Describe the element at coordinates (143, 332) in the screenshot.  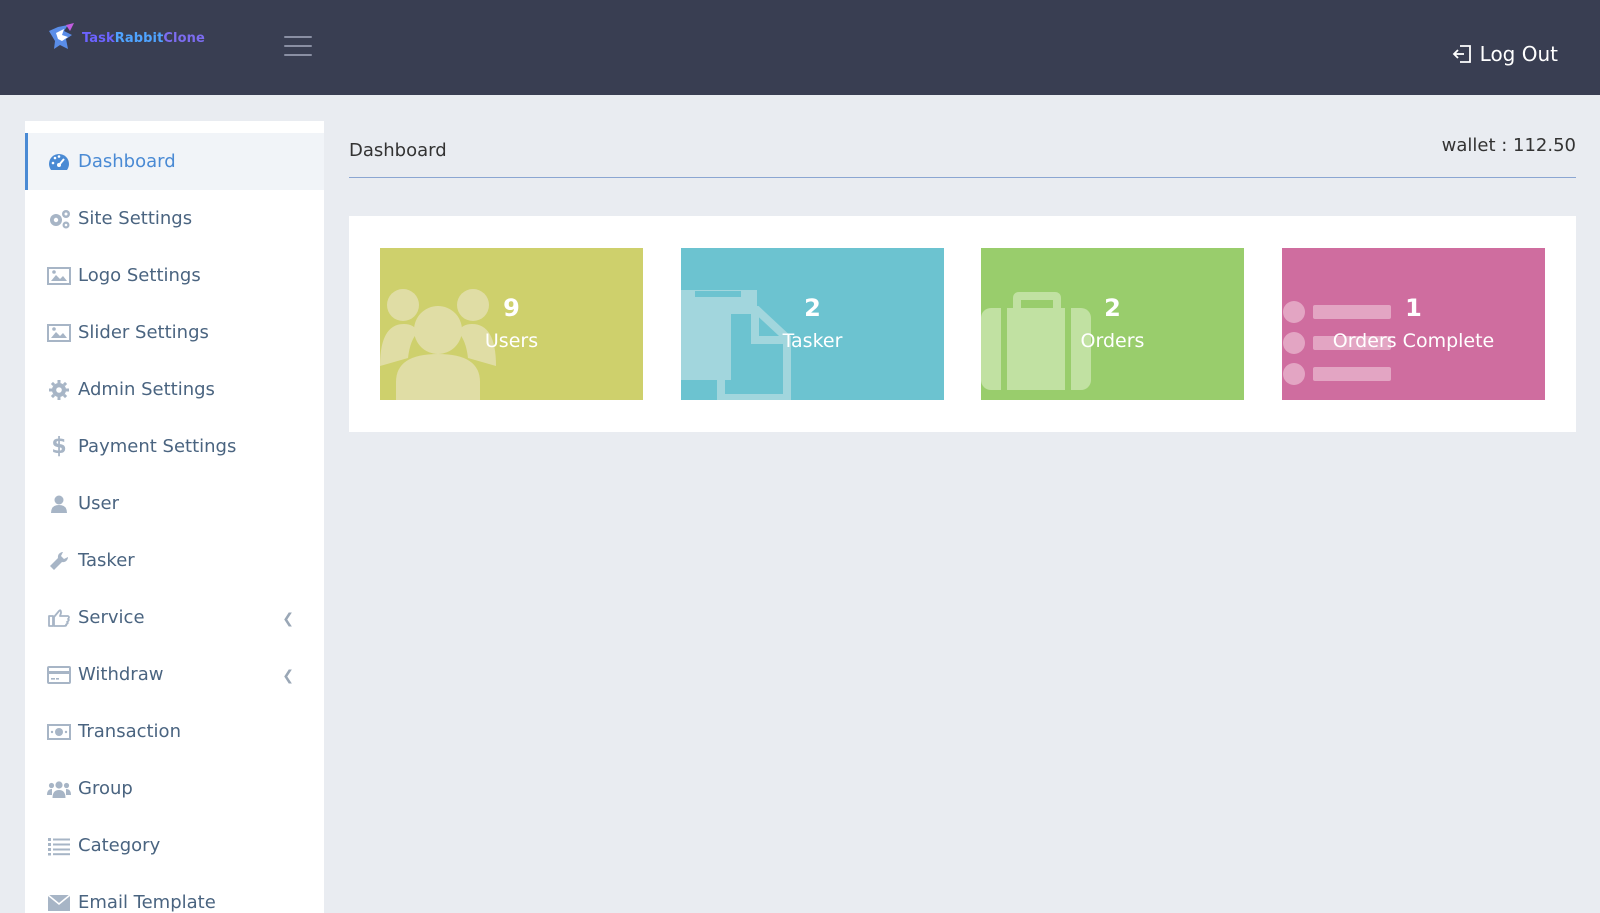
I see `sidebar-item-label: Slider Settings` at that location.